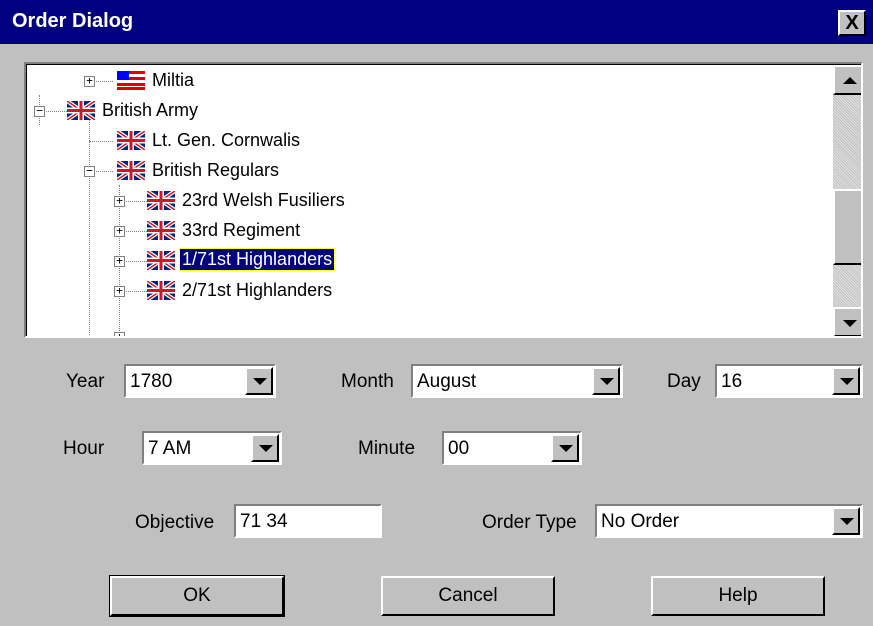 This screenshot has height=626, width=873. Describe the element at coordinates (150, 110) in the screenshot. I see `tree-item-label: British Army` at that location.